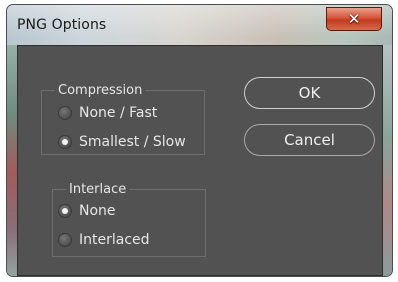 This screenshot has width=398, height=282. I want to click on close-button: ✕, so click(354, 19).